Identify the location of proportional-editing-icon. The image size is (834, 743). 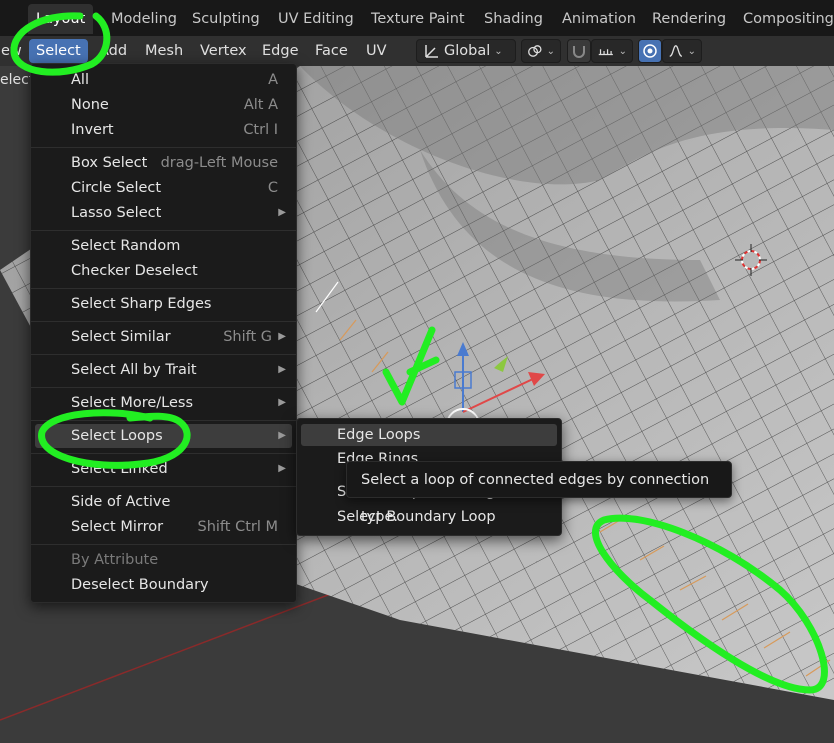
(650, 51).